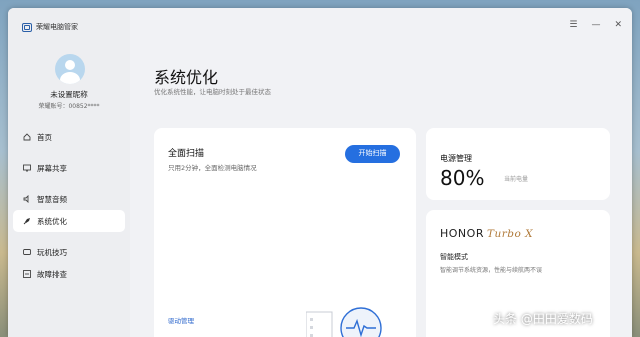 This screenshot has height=337, width=640. I want to click on app-title-bar: 荣耀电脑管家, so click(50, 27).